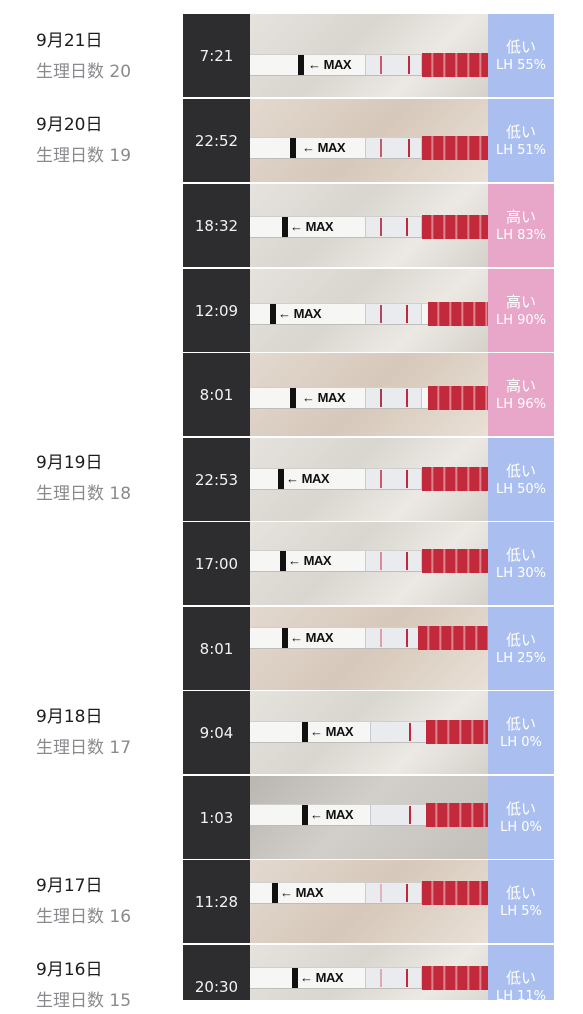  I want to click on date-header-0: 9月21日 生理日数 20, so click(83, 57).